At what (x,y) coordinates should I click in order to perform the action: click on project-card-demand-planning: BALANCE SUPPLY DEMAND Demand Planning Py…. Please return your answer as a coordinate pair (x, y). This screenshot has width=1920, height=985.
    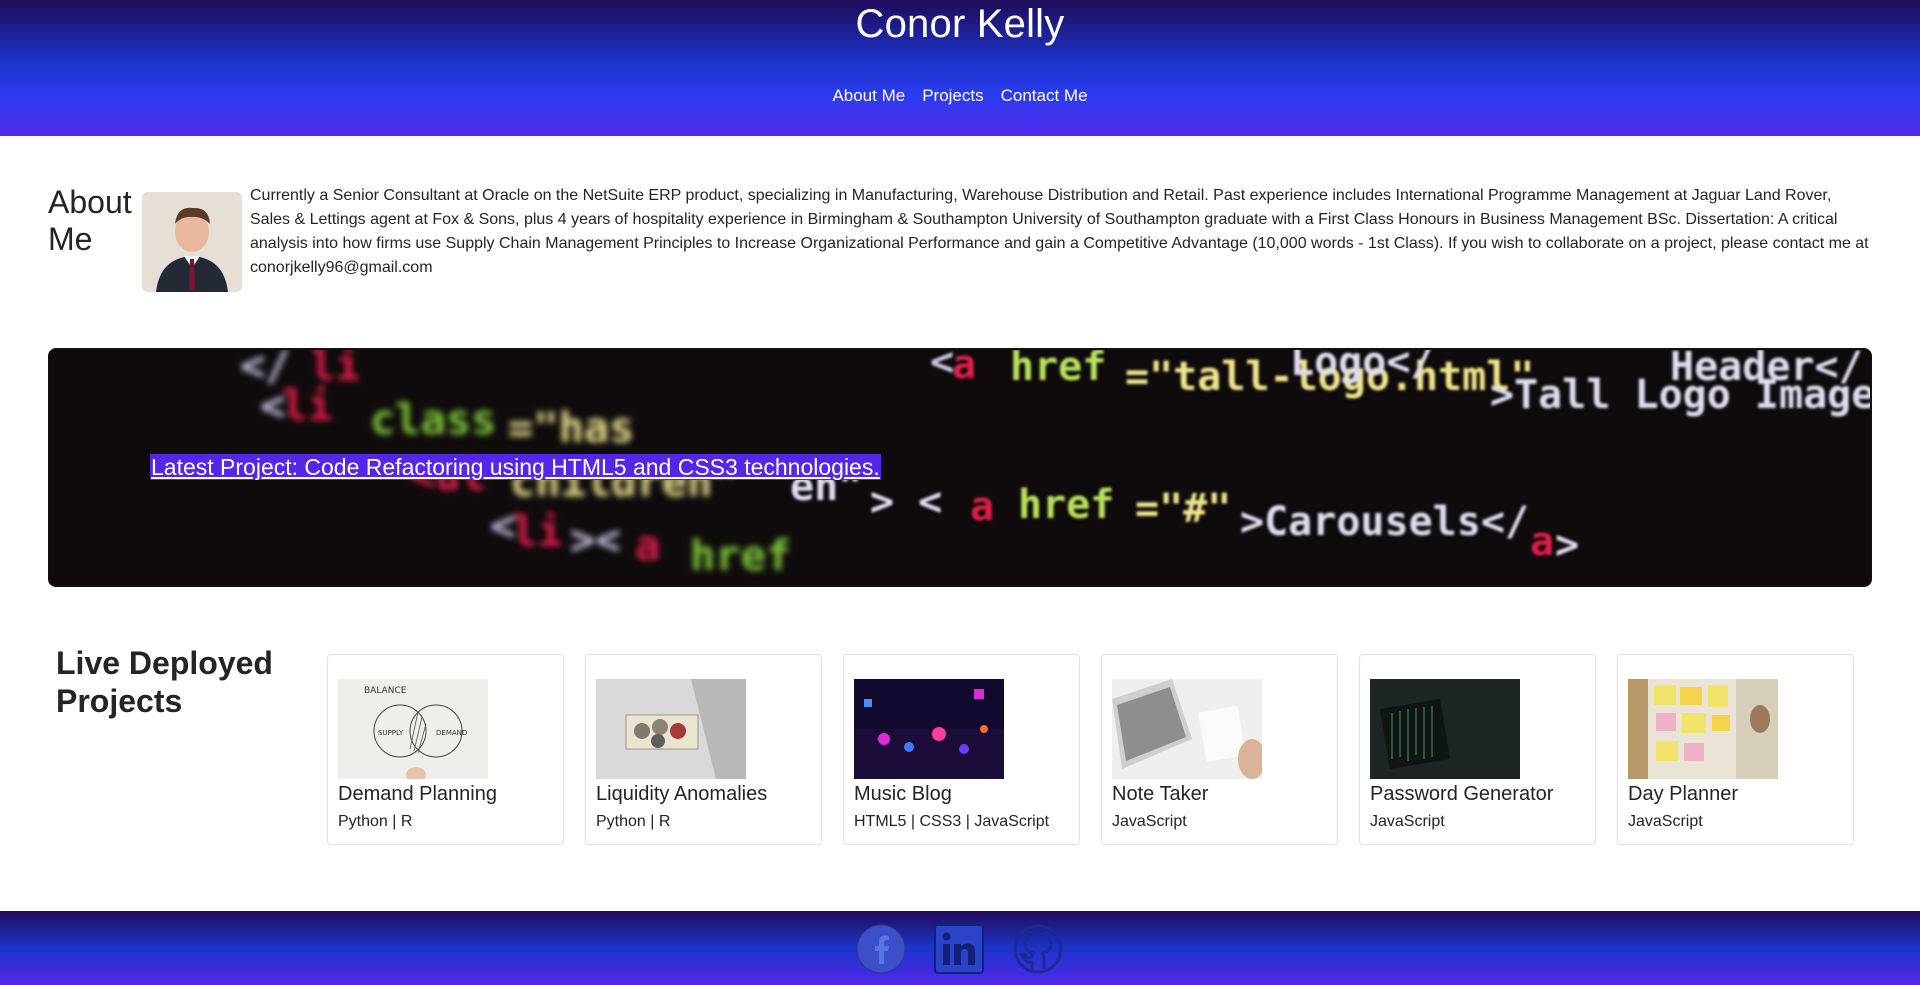
    Looking at the image, I should click on (445, 749).